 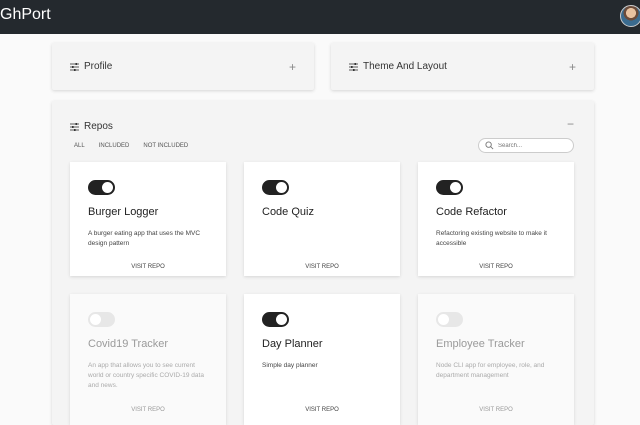 I want to click on user-avatar, so click(x=630, y=16).